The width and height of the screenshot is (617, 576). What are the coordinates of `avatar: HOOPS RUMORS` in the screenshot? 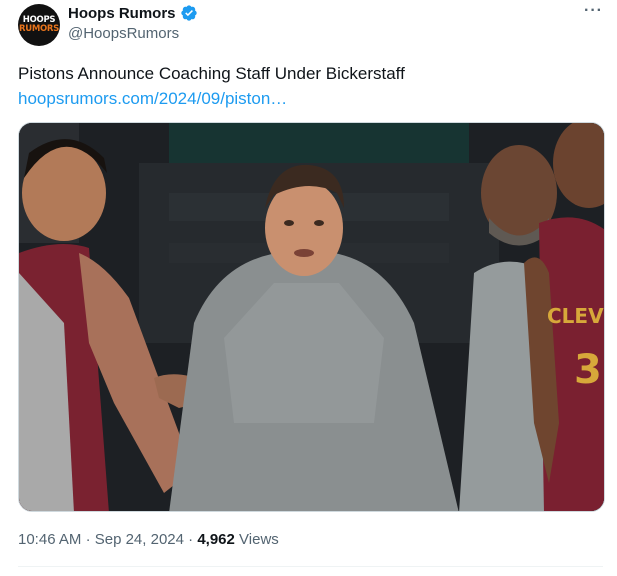 It's located at (39, 25).